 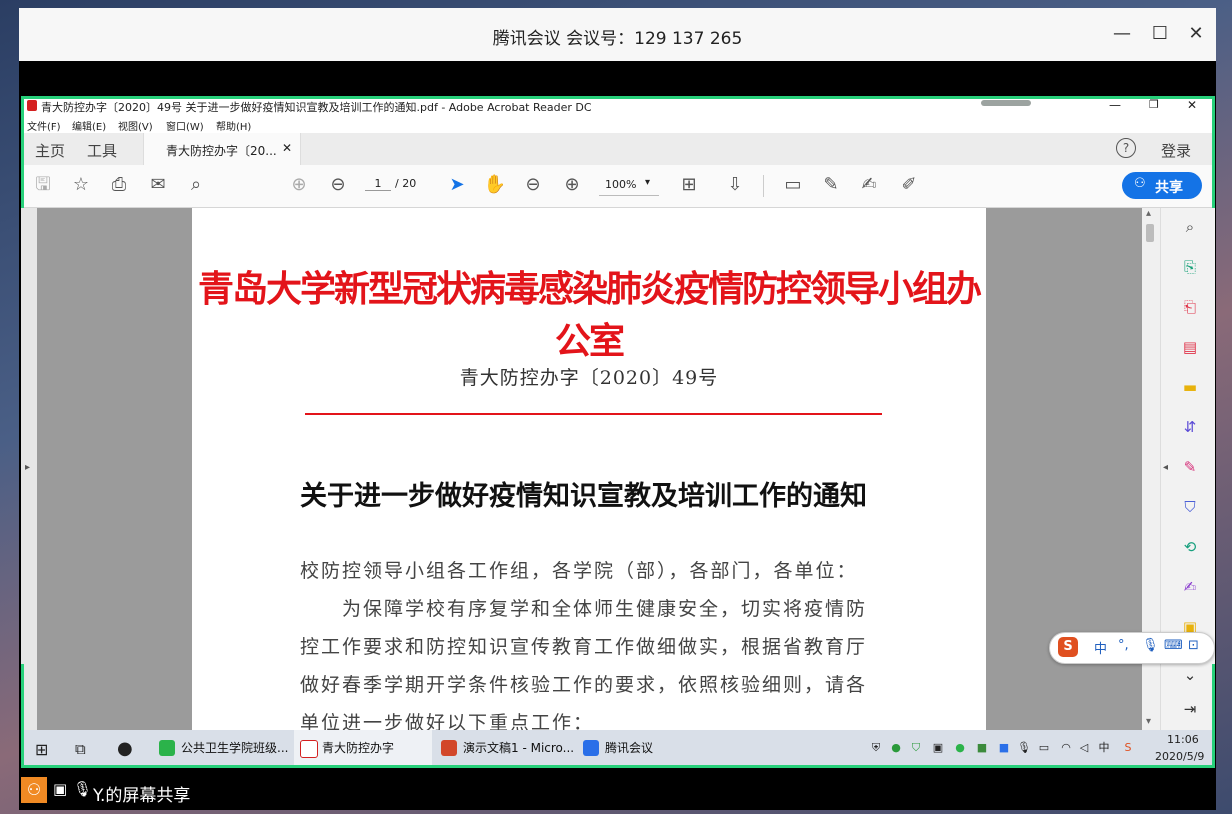 I want to click on fill-sign-icon: ✐, so click(x=909, y=185).